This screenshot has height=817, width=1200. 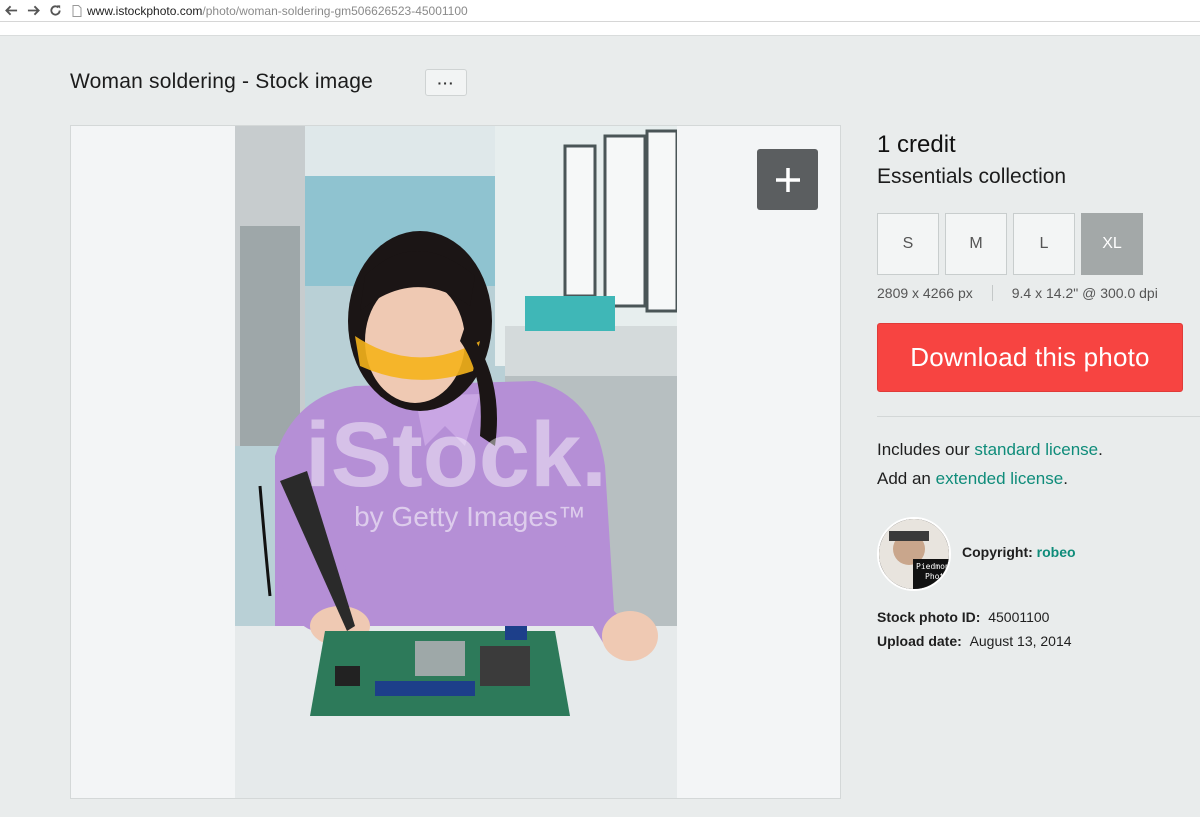 I want to click on add-to-board-button, so click(x=787, y=179).